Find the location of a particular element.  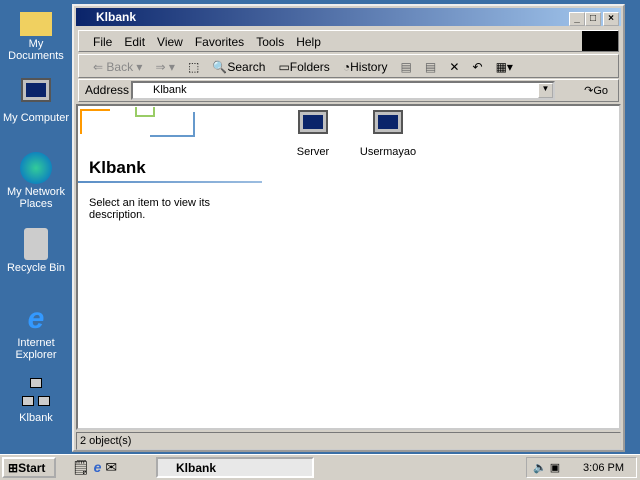

go-button: ↷Go is located at coordinates (596, 90).